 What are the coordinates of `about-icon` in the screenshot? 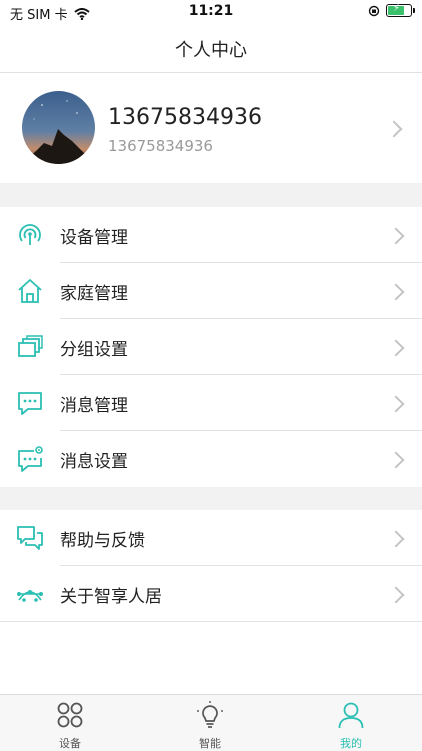 It's located at (30, 596).